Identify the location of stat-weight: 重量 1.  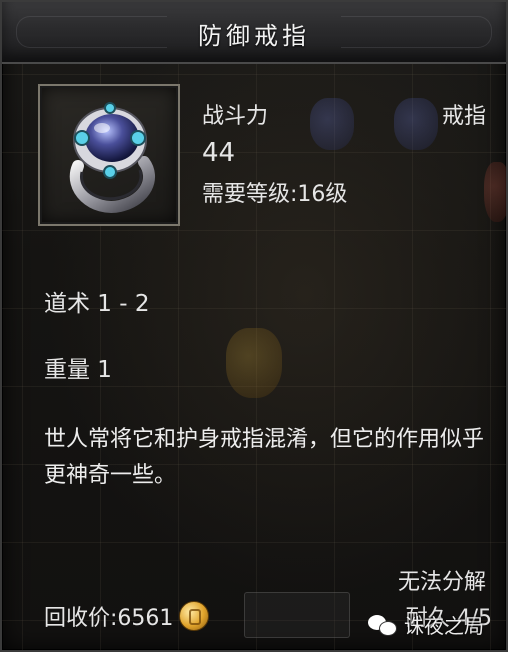
(78, 370).